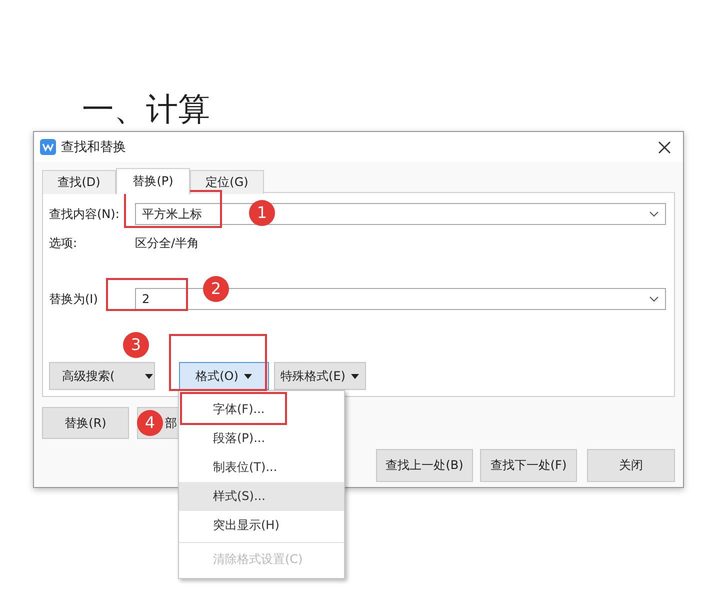 The image size is (714, 602). Describe the element at coordinates (48, 147) in the screenshot. I see `app-icon` at that location.